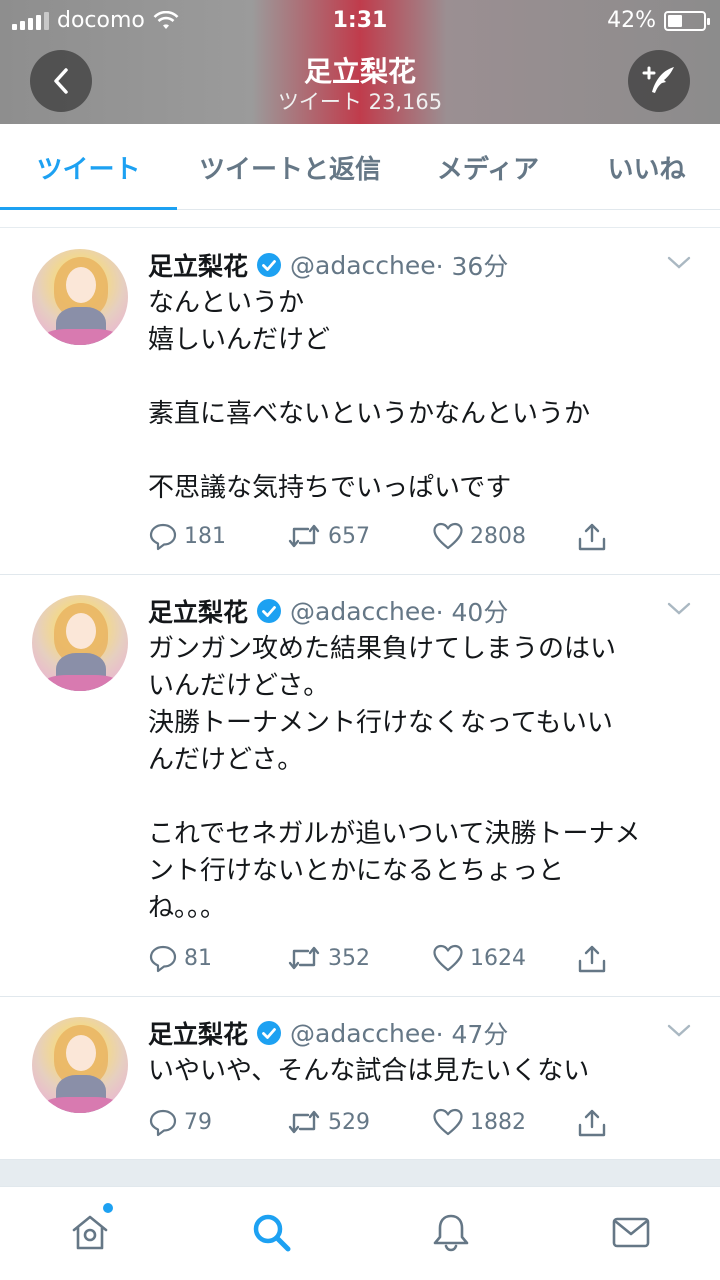 The height and width of the screenshot is (1280, 720). I want to click on tweet-timestamp: · 36分, so click(472, 266).